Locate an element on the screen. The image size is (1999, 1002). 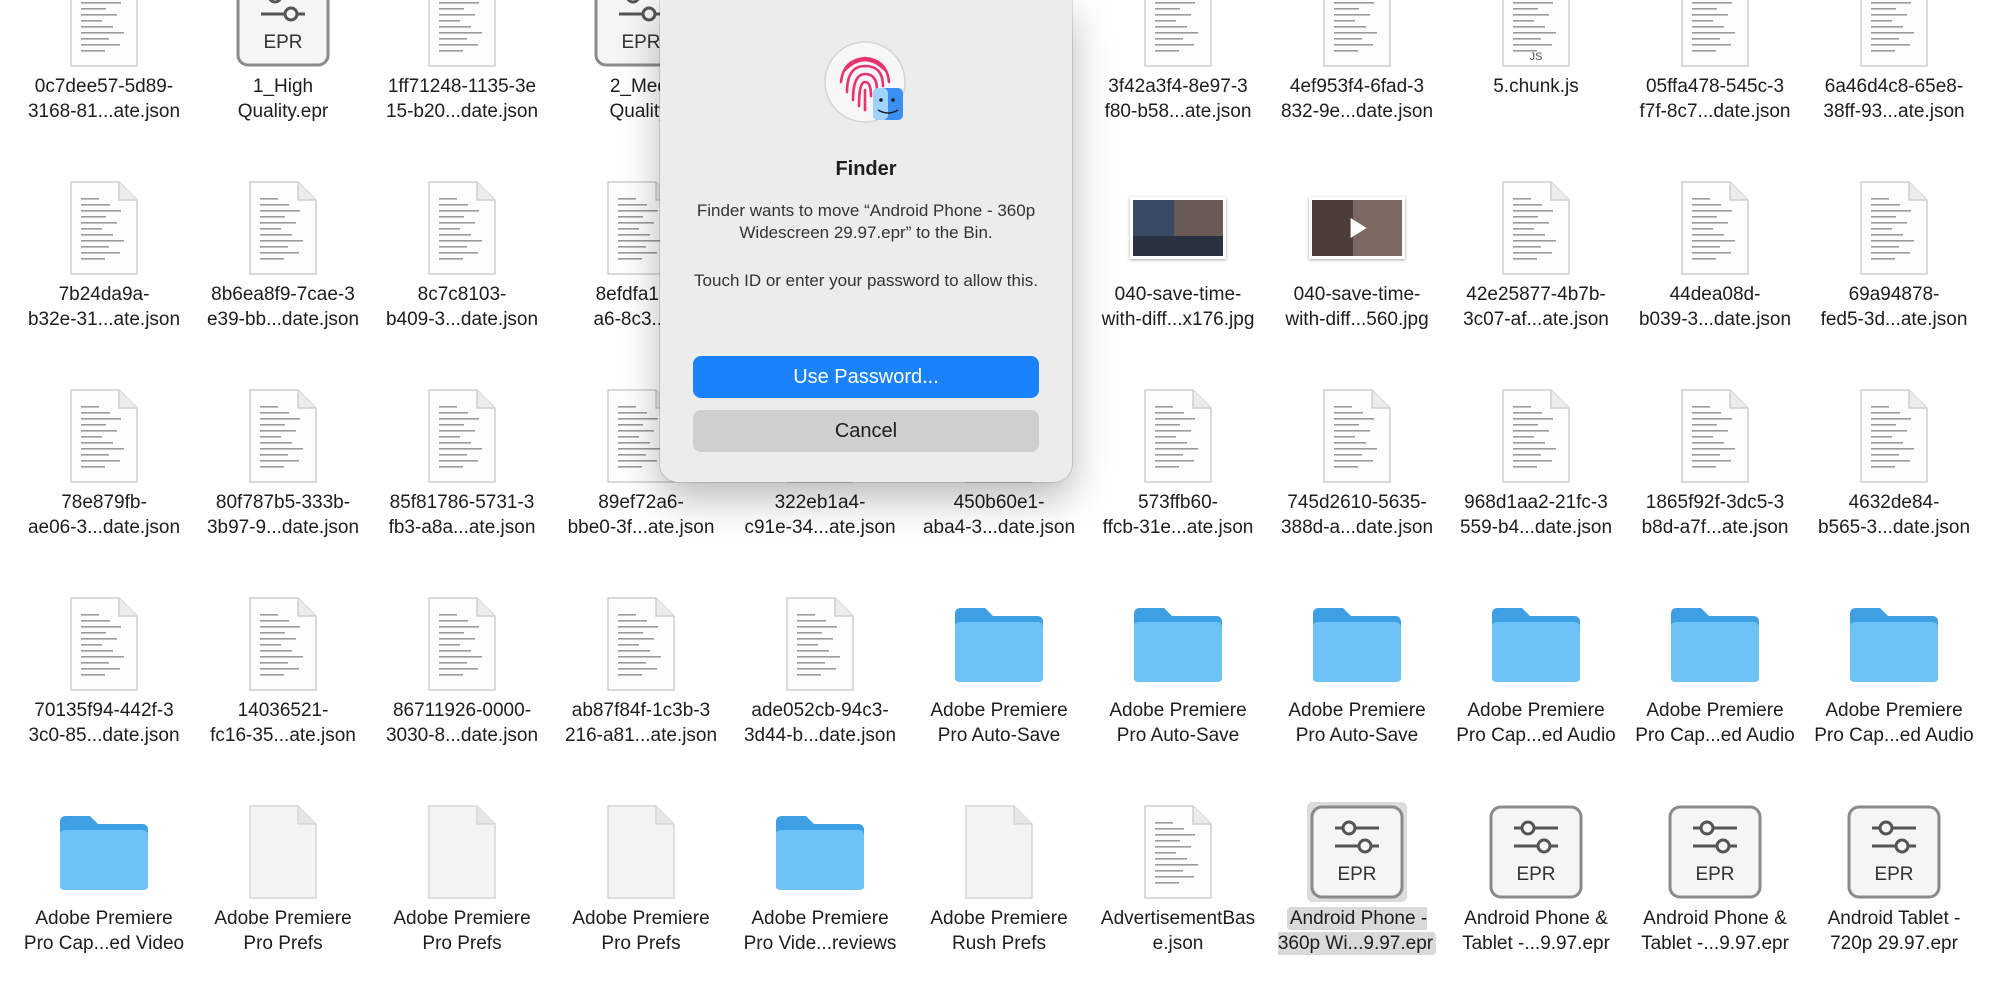
folder-item: Adobe Premiere Pro Cap...ed Video is located at coordinates (104, 902).